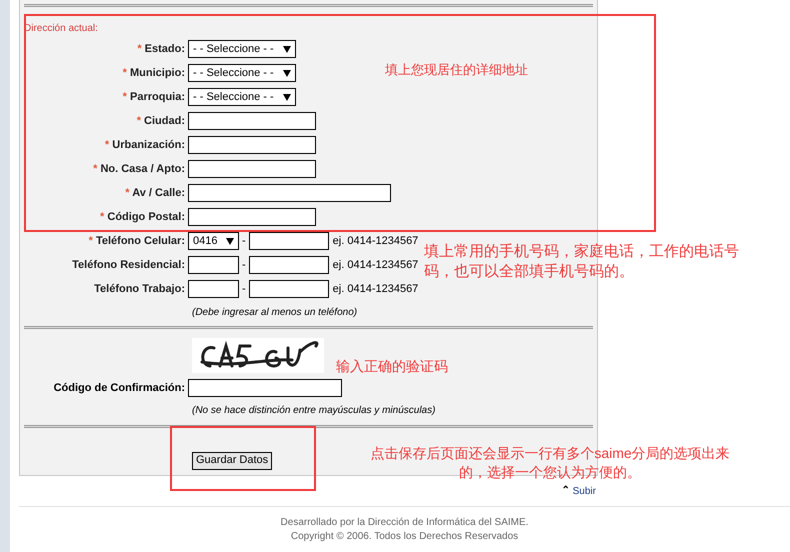 The image size is (790, 552). What do you see at coordinates (582, 262) in the screenshot?
I see `annotation-text: 填上常用的手机号码，家庭电话，工作的电话号码，也可以全部填手机号码的。` at bounding box center [582, 262].